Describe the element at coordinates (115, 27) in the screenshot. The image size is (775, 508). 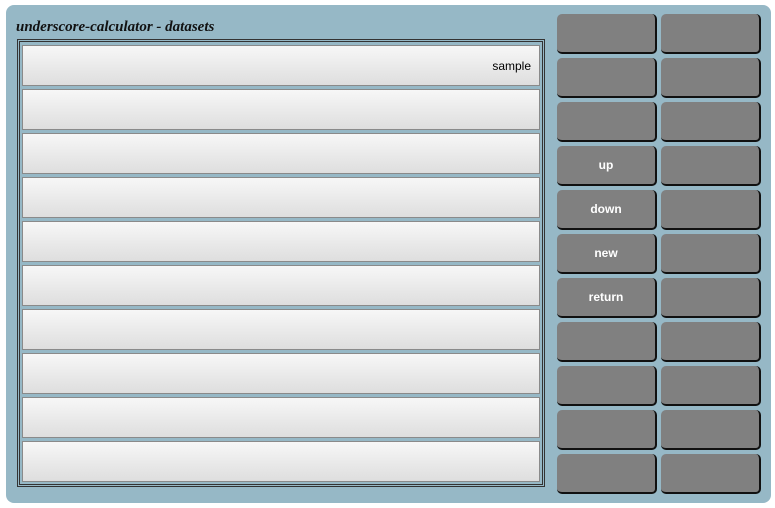
I see `page-title: underscore-calculator - datasets` at that location.